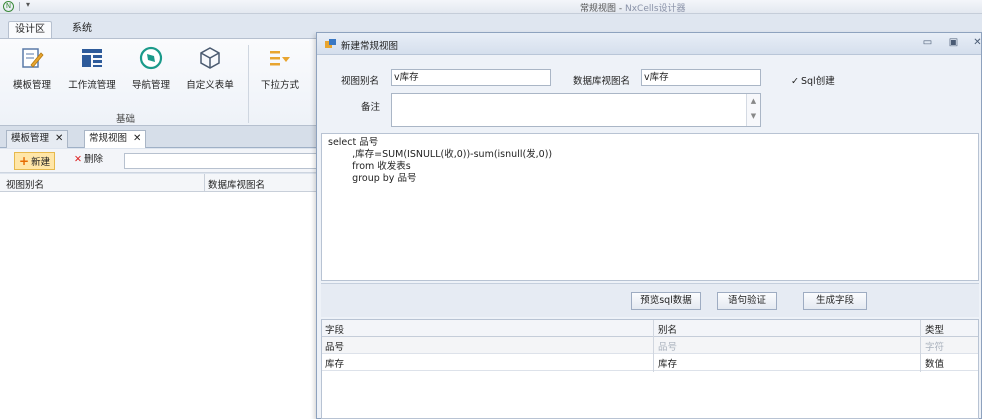  Describe the element at coordinates (667, 363) in the screenshot. I see `alias-cell: 库存` at that location.